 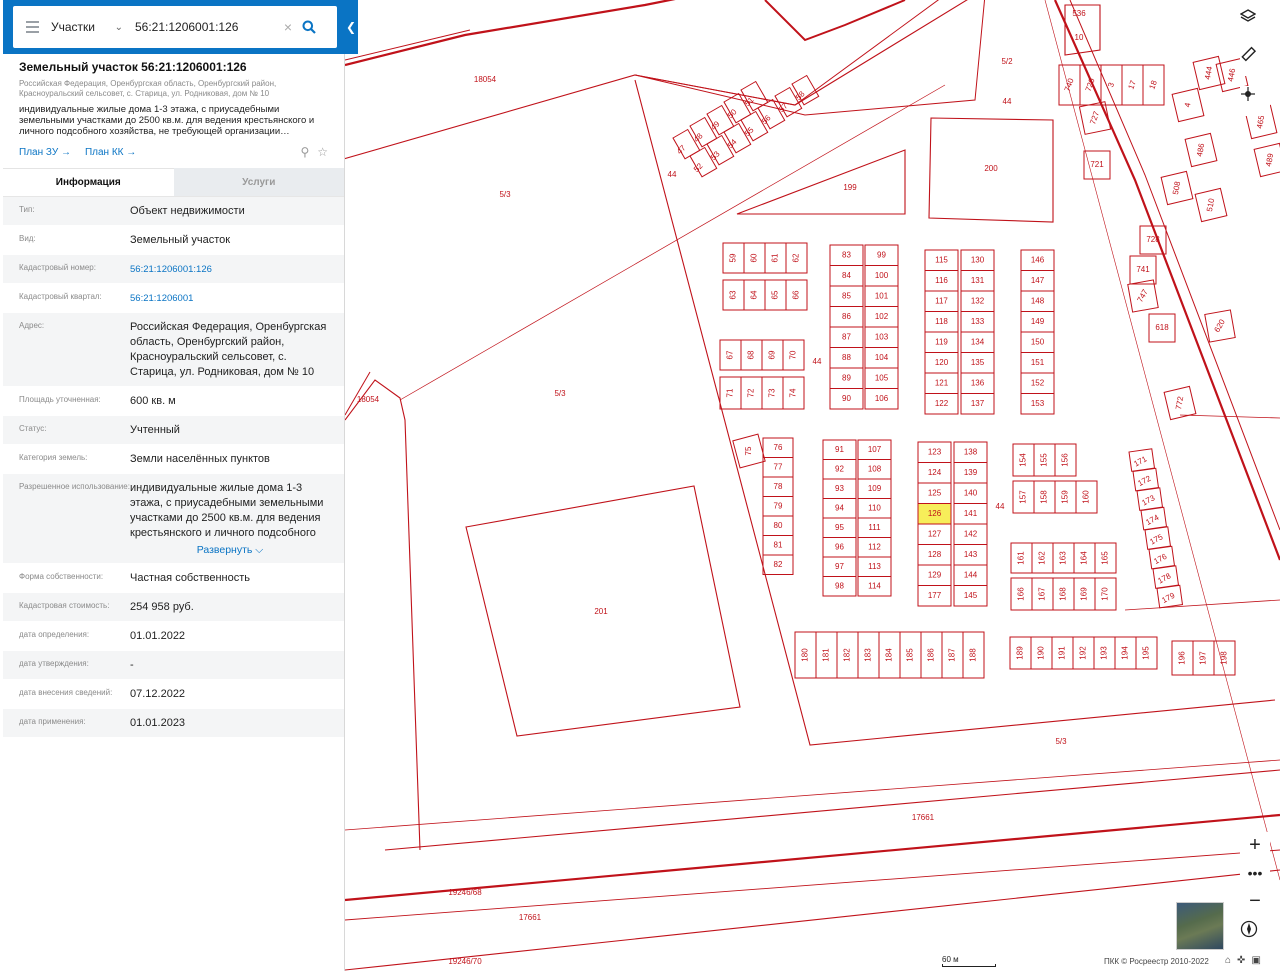 What do you see at coordinates (132, 665) in the screenshot?
I see `property-value: -` at bounding box center [132, 665].